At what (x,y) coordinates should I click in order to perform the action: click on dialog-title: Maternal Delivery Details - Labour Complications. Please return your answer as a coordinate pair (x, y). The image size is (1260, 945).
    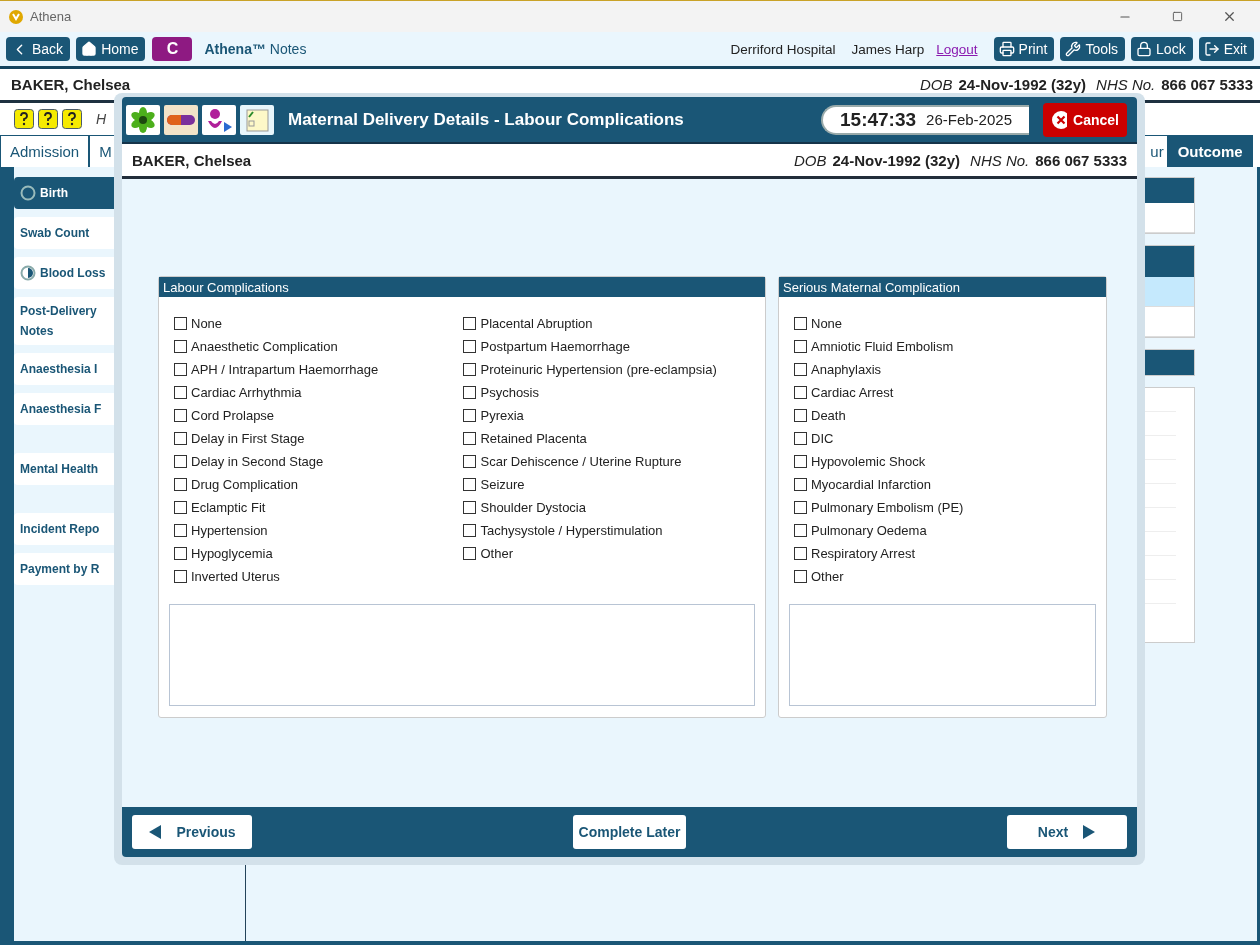
    Looking at the image, I should click on (486, 119).